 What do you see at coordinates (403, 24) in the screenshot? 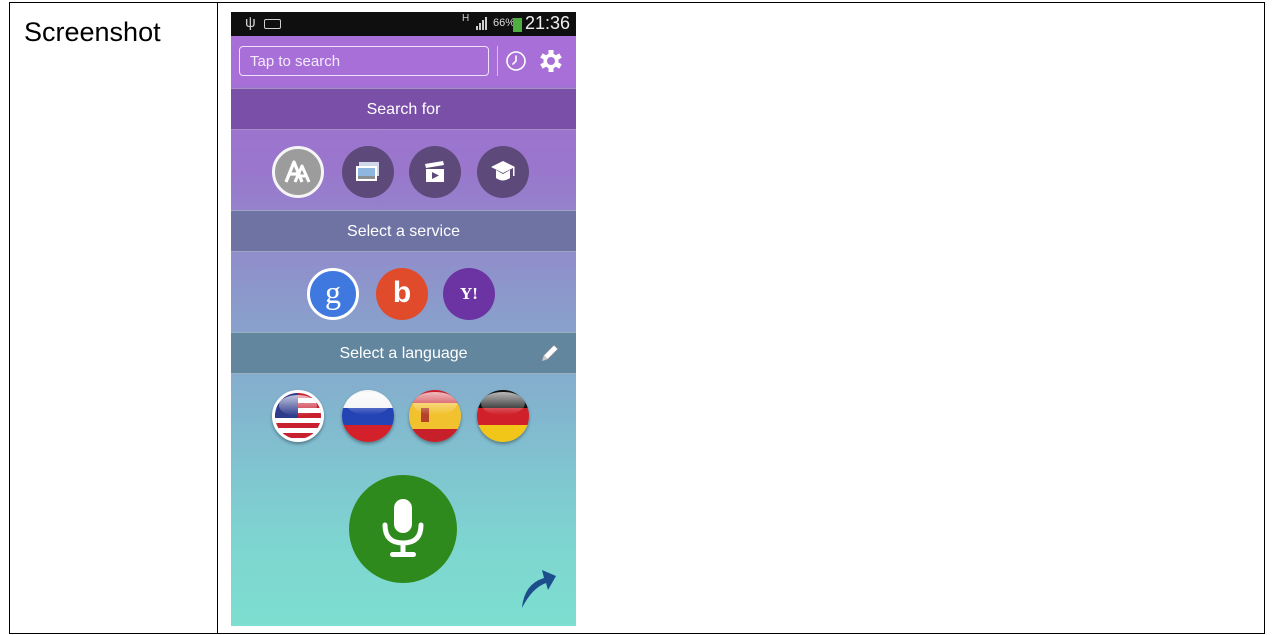
I see `status-bar: ψ H 66% 21:36` at bounding box center [403, 24].